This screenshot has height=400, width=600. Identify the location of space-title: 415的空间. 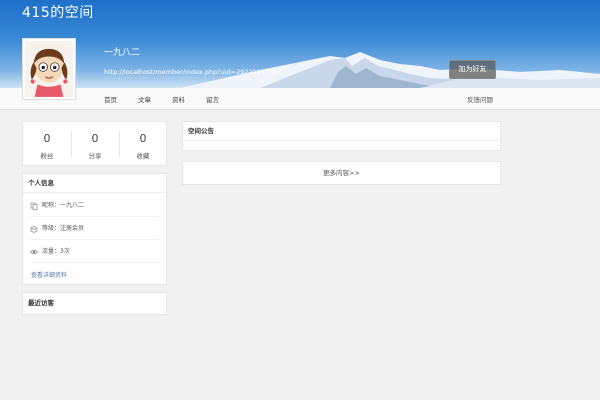
(58, 13).